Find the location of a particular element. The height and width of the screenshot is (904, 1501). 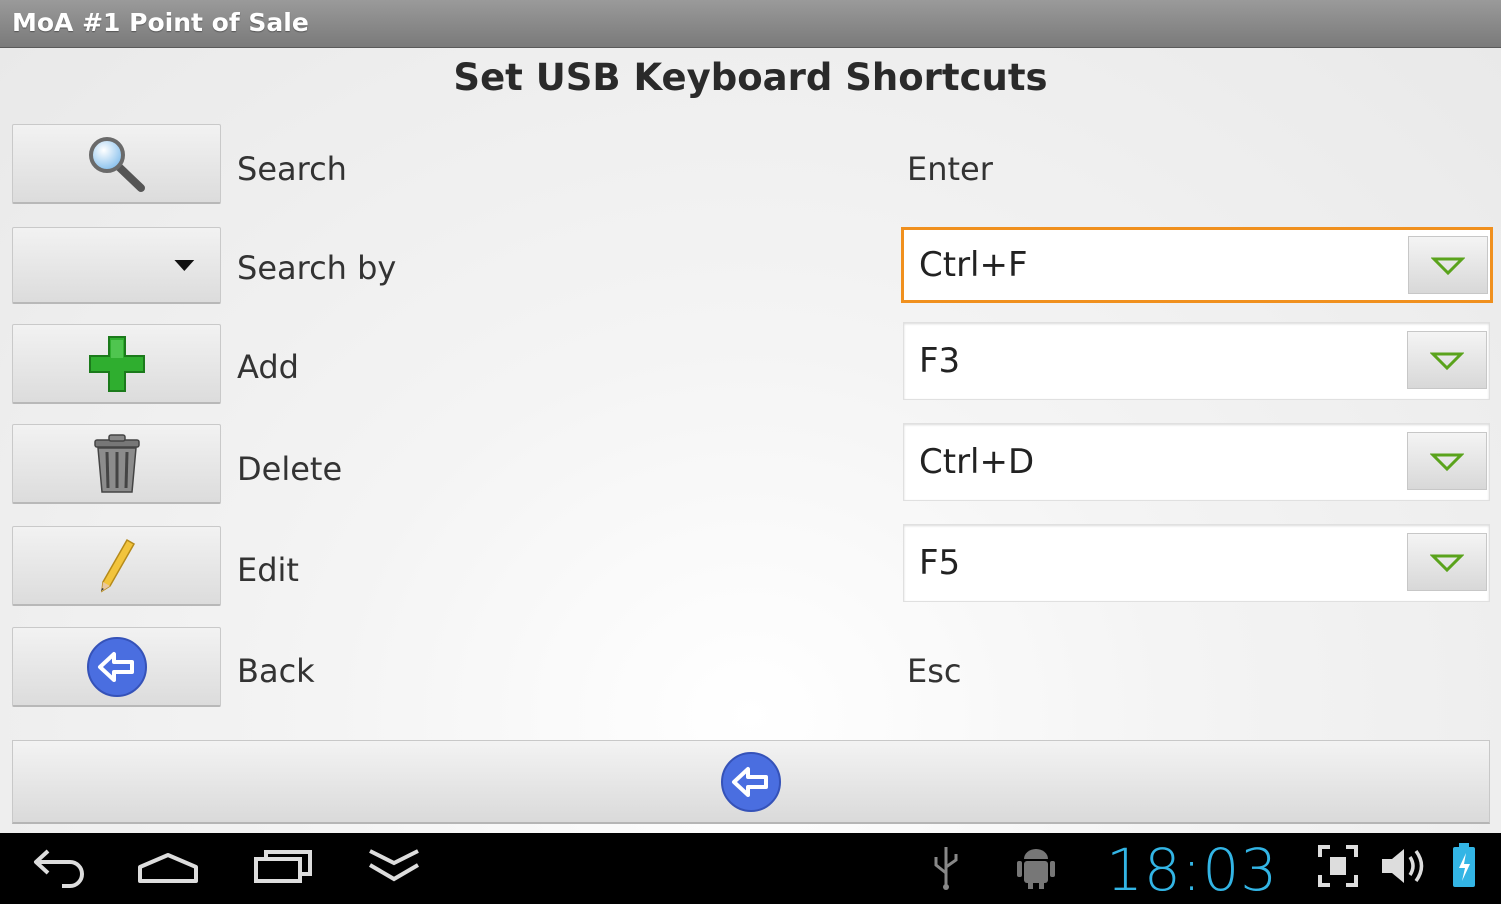

app-title-bar: MoA #1 Point of Sale is located at coordinates (750, 24).